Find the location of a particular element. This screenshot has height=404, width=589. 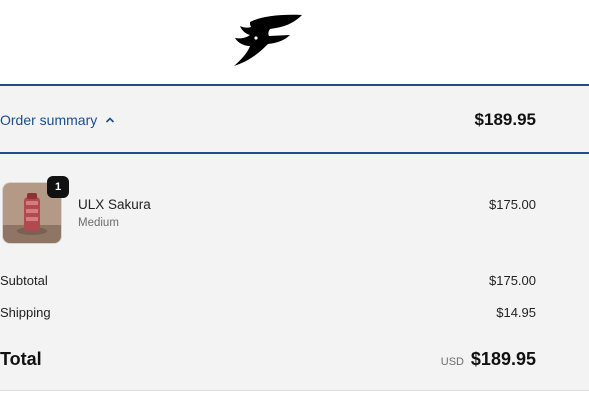

item-name: ULX Sakura is located at coordinates (114, 204).